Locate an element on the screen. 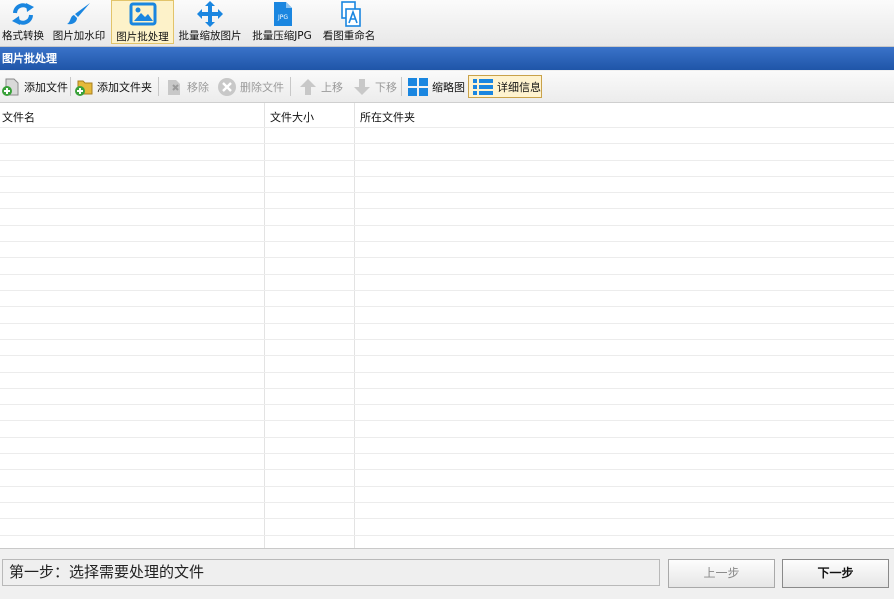 This screenshot has height=599, width=894. grid-view-icon is located at coordinates (418, 86).